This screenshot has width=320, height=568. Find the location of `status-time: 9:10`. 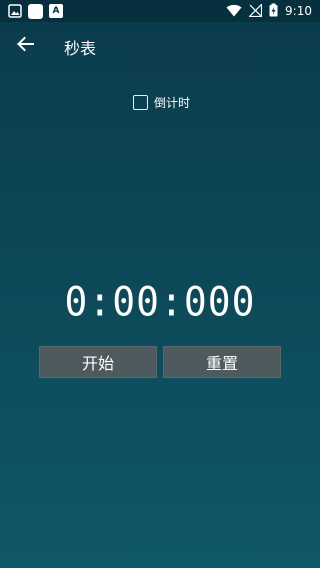

status-time: 9:10 is located at coordinates (298, 11).